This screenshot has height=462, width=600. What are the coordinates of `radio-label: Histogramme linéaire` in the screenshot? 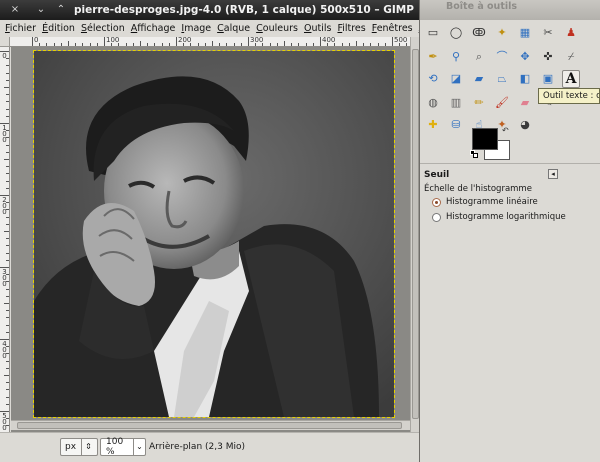 It's located at (492, 202).